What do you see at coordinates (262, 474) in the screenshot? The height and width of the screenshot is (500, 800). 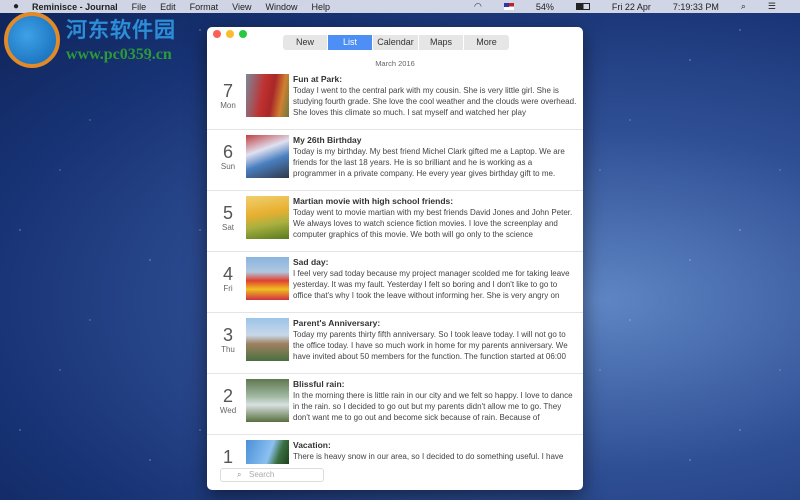 I see `search-placeholder: Search` at bounding box center [262, 474].